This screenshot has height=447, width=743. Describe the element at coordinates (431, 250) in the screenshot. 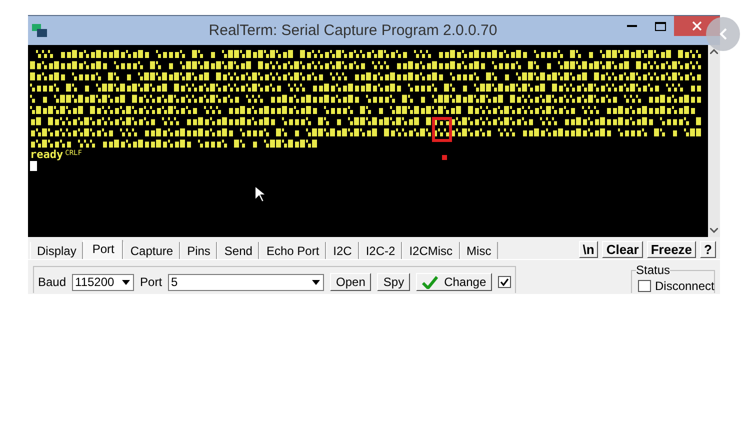

I see `tab: I2CMisc` at that location.